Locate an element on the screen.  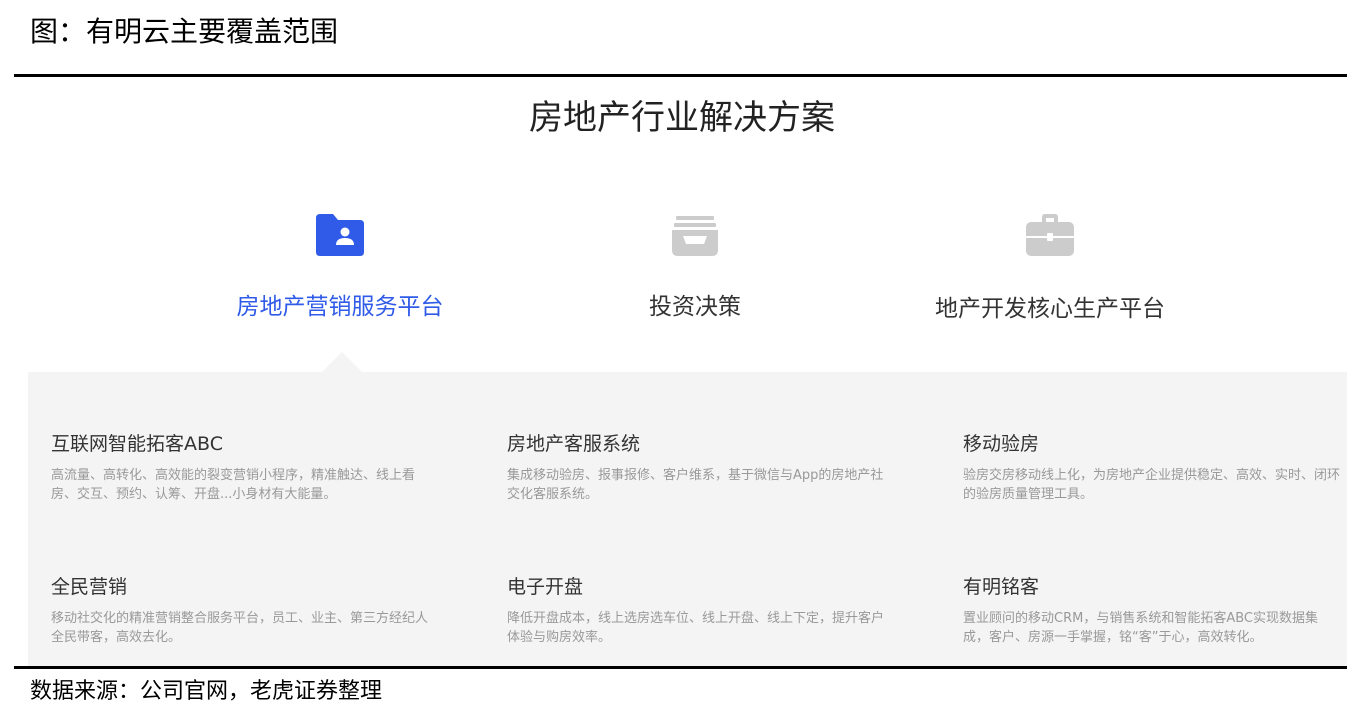
tab-development-platform: 地产开发核心生产平台 is located at coordinates (1050, 269).